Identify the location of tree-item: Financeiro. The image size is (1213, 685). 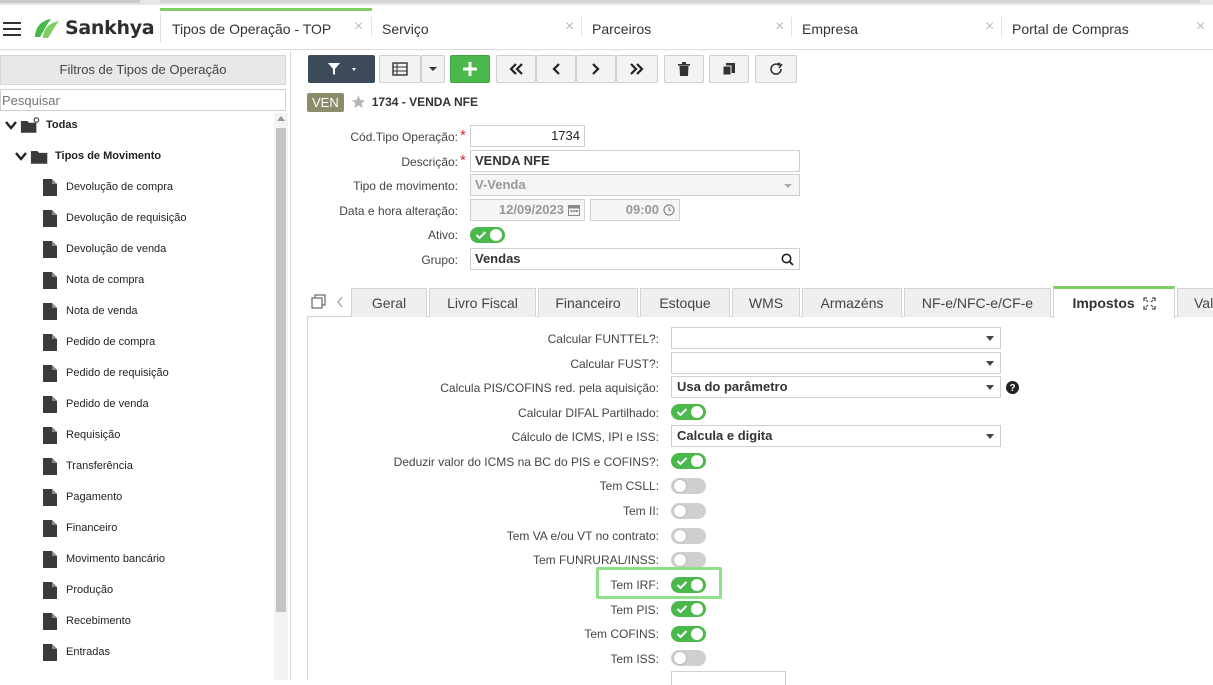
(80, 528).